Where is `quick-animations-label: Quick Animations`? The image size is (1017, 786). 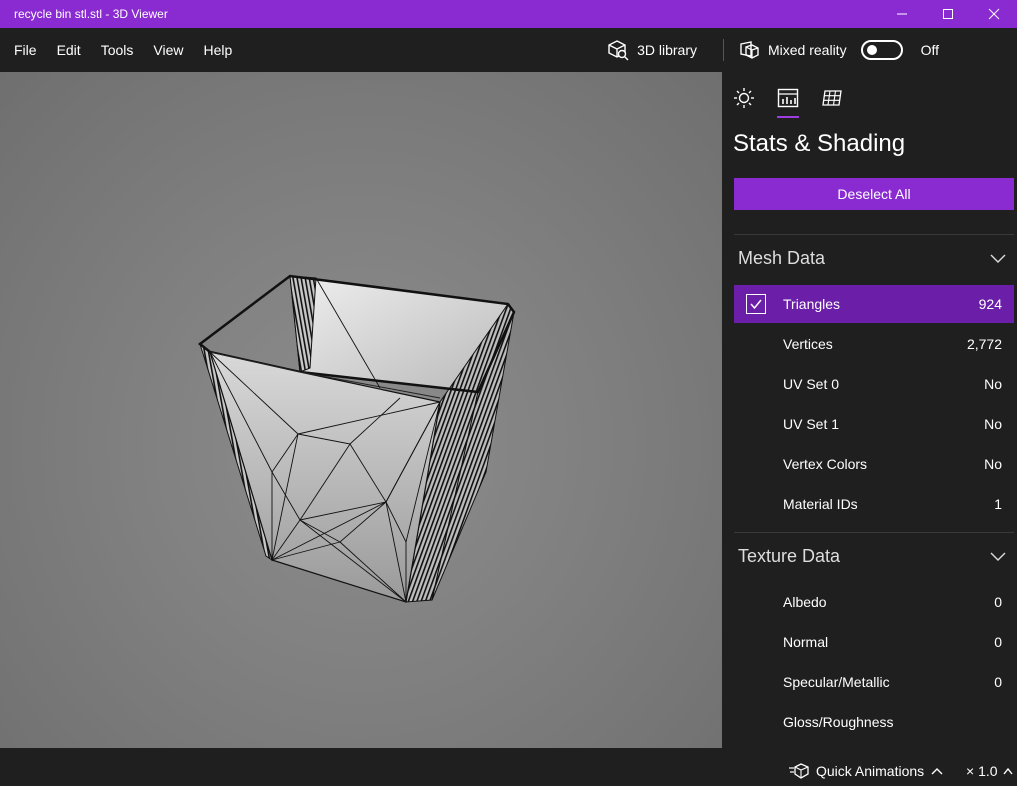
quick-animations-label: Quick Animations is located at coordinates (870, 771).